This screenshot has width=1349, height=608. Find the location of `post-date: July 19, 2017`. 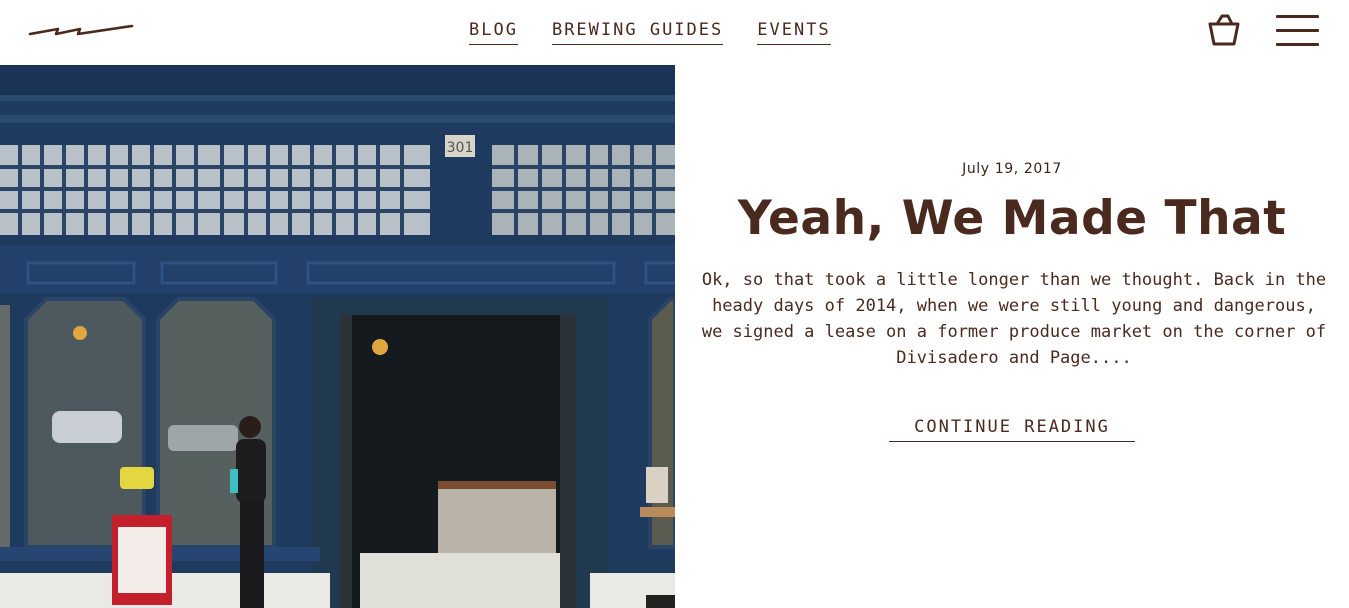

post-date: July 19, 2017 is located at coordinates (1012, 169).